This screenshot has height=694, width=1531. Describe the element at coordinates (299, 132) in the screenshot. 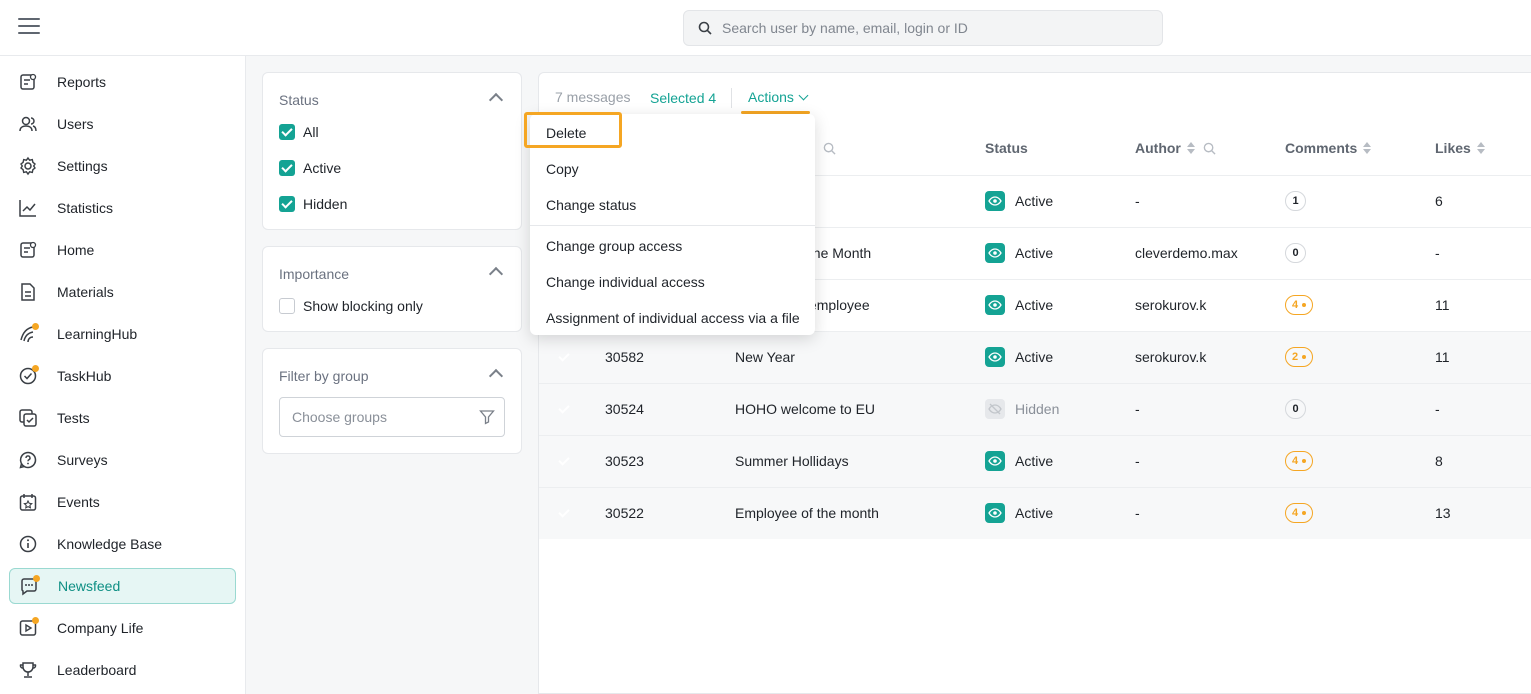

I see `status-all-checkbox: All` at that location.